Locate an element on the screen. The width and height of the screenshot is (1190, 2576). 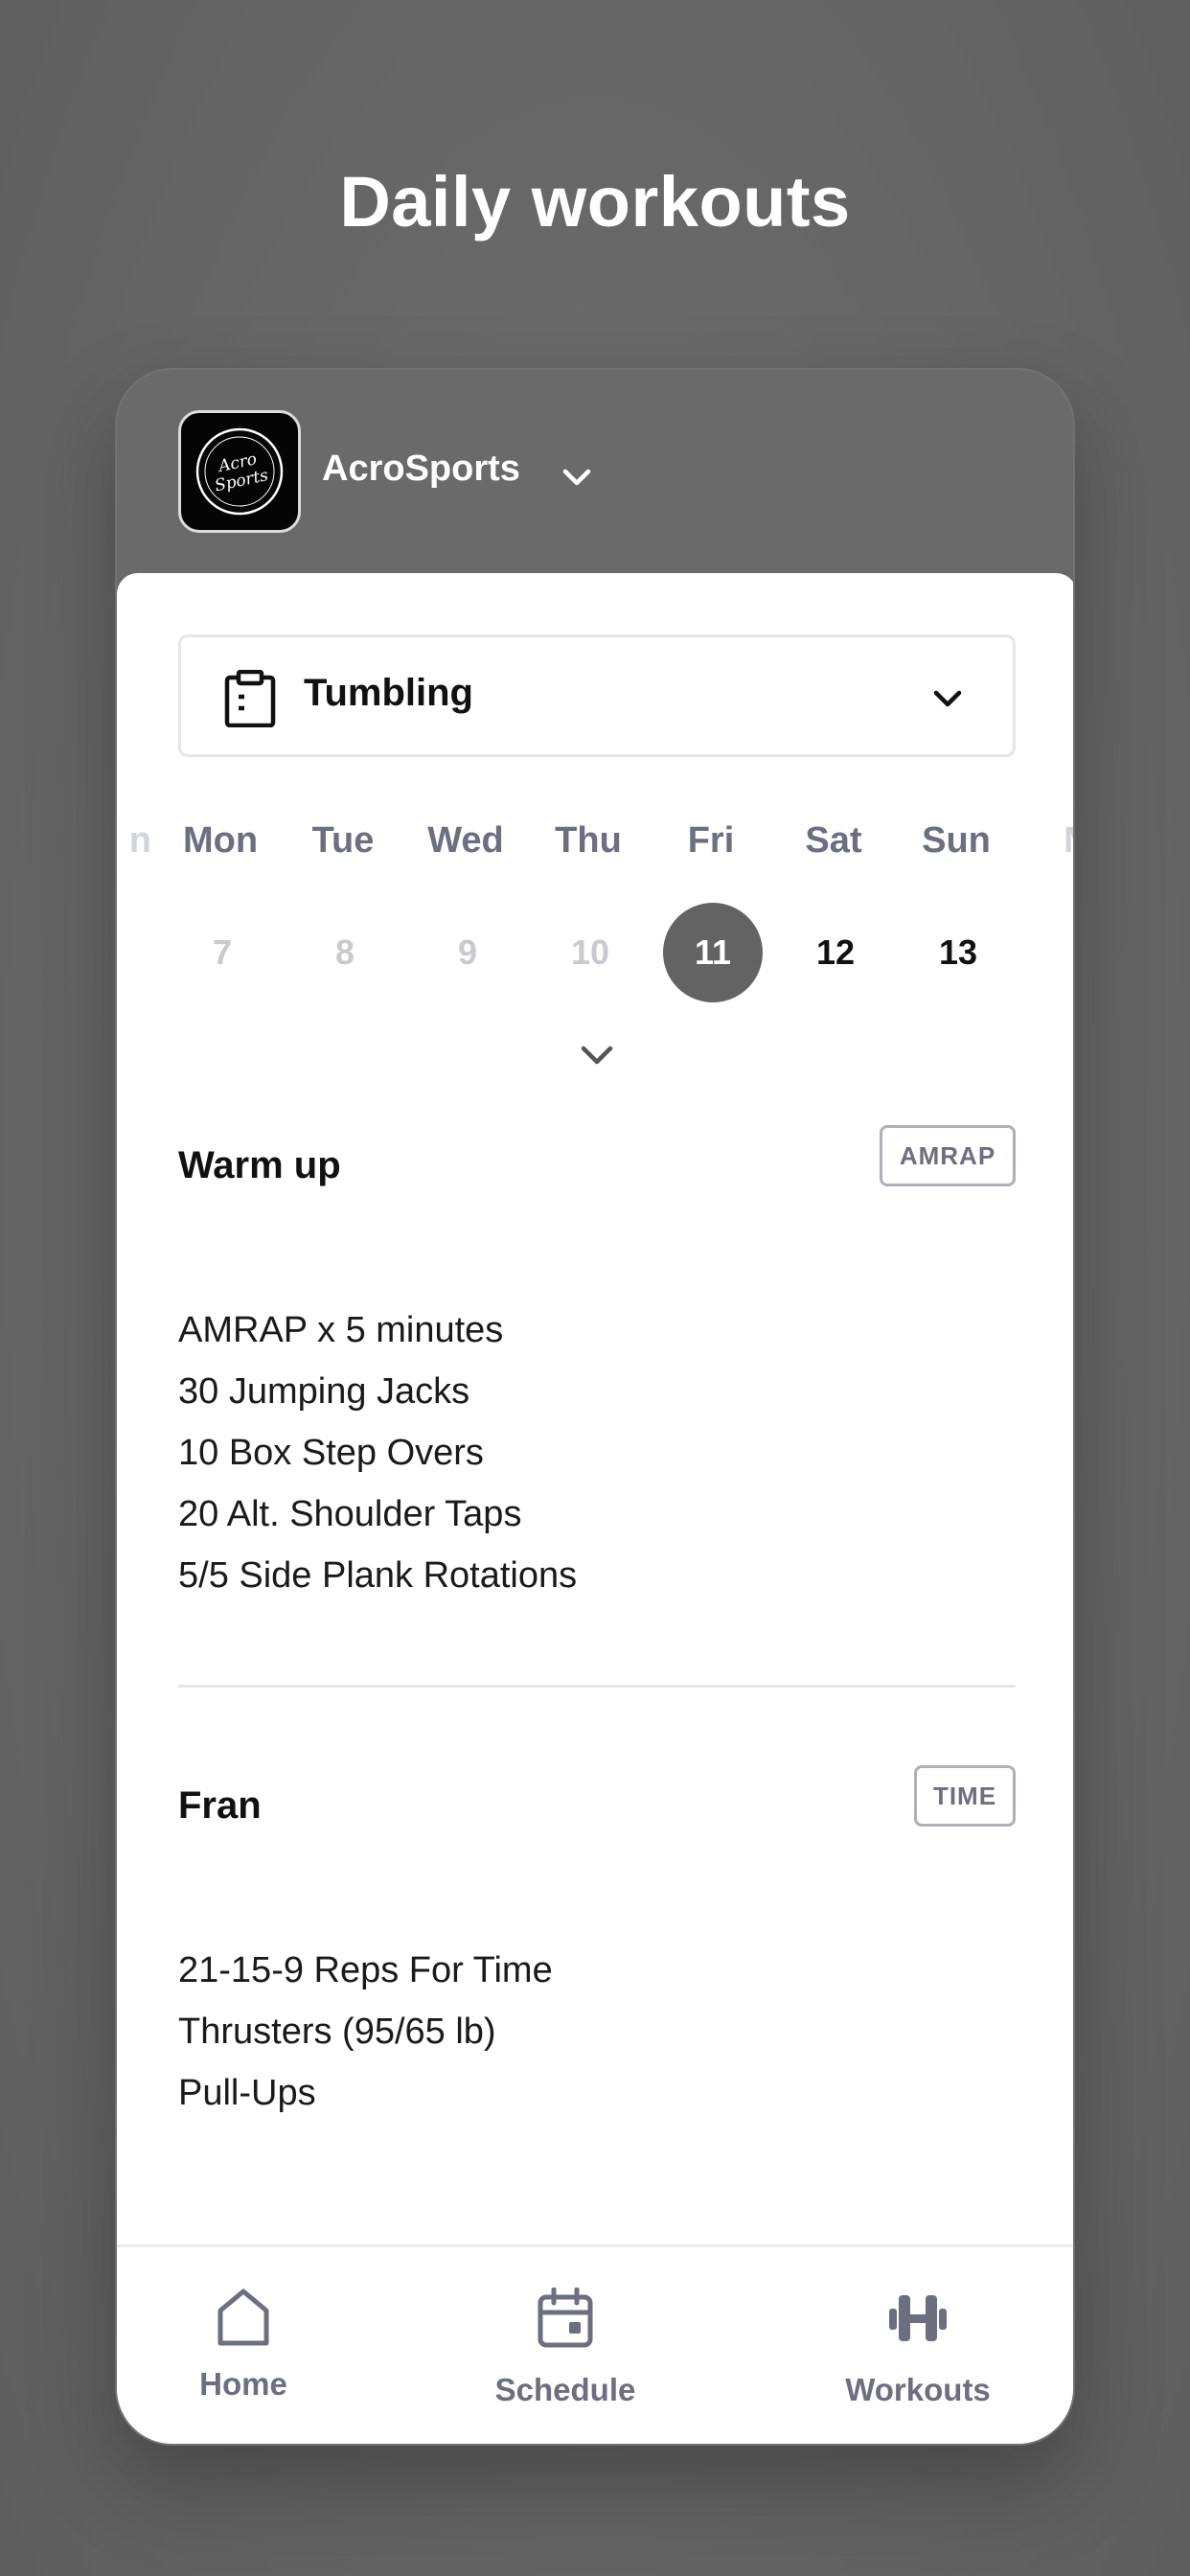
section-divider is located at coordinates (597, 1686).